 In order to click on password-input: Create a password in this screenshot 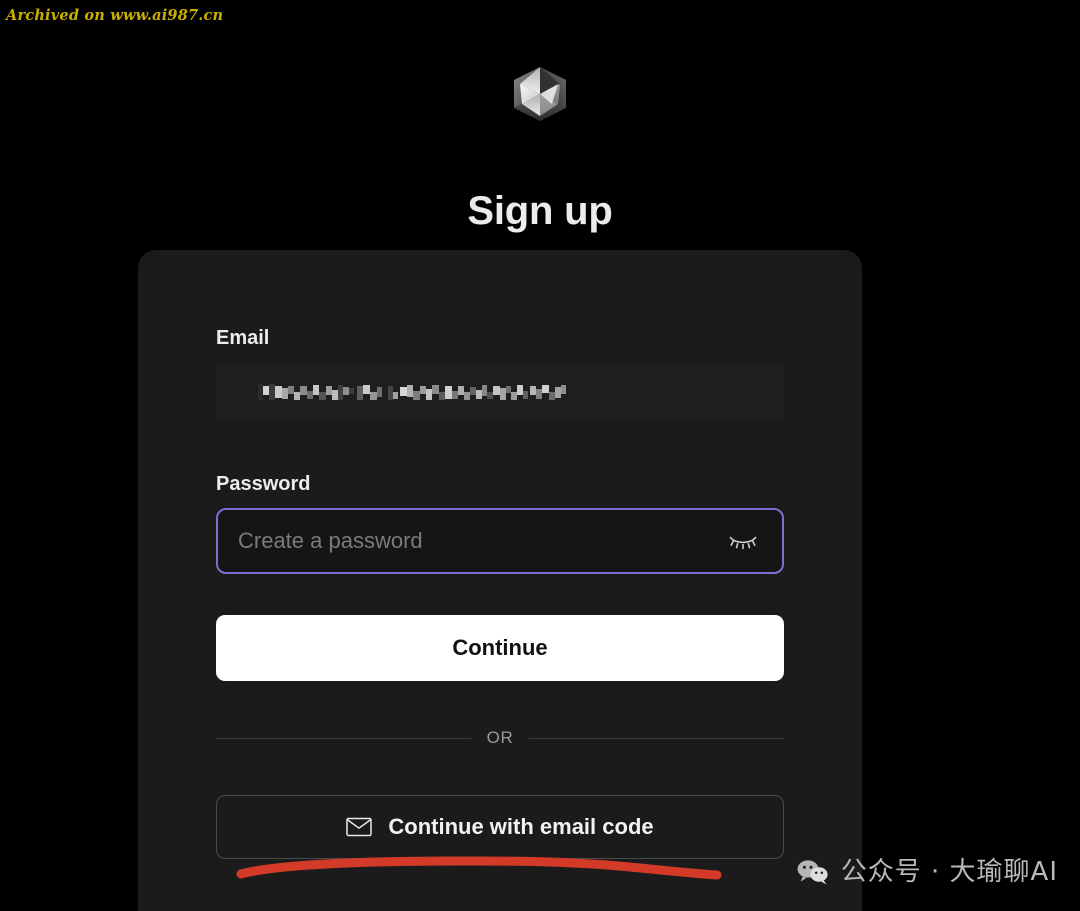, I will do `click(500, 541)`.